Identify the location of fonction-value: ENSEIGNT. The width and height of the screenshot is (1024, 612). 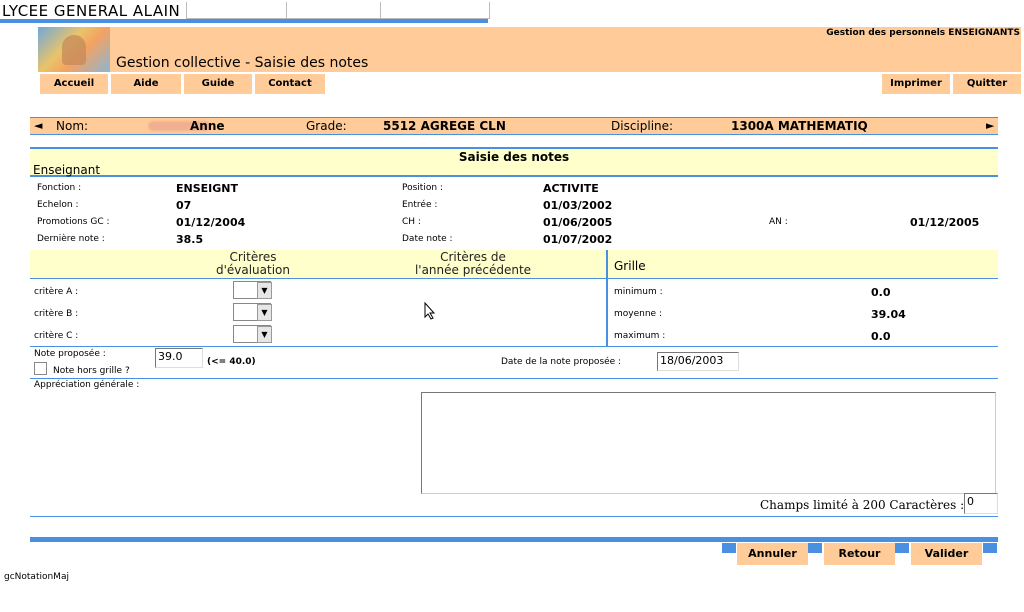
(207, 188).